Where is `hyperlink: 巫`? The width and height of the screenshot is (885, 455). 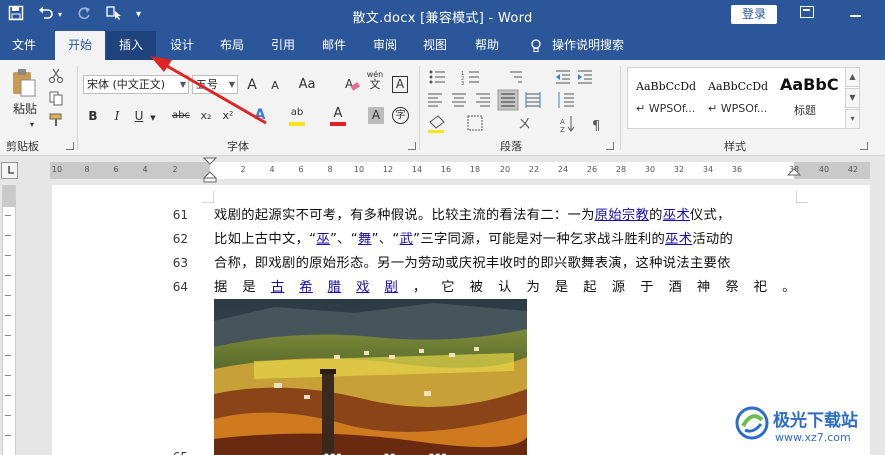
hyperlink: 巫 is located at coordinates (323, 239).